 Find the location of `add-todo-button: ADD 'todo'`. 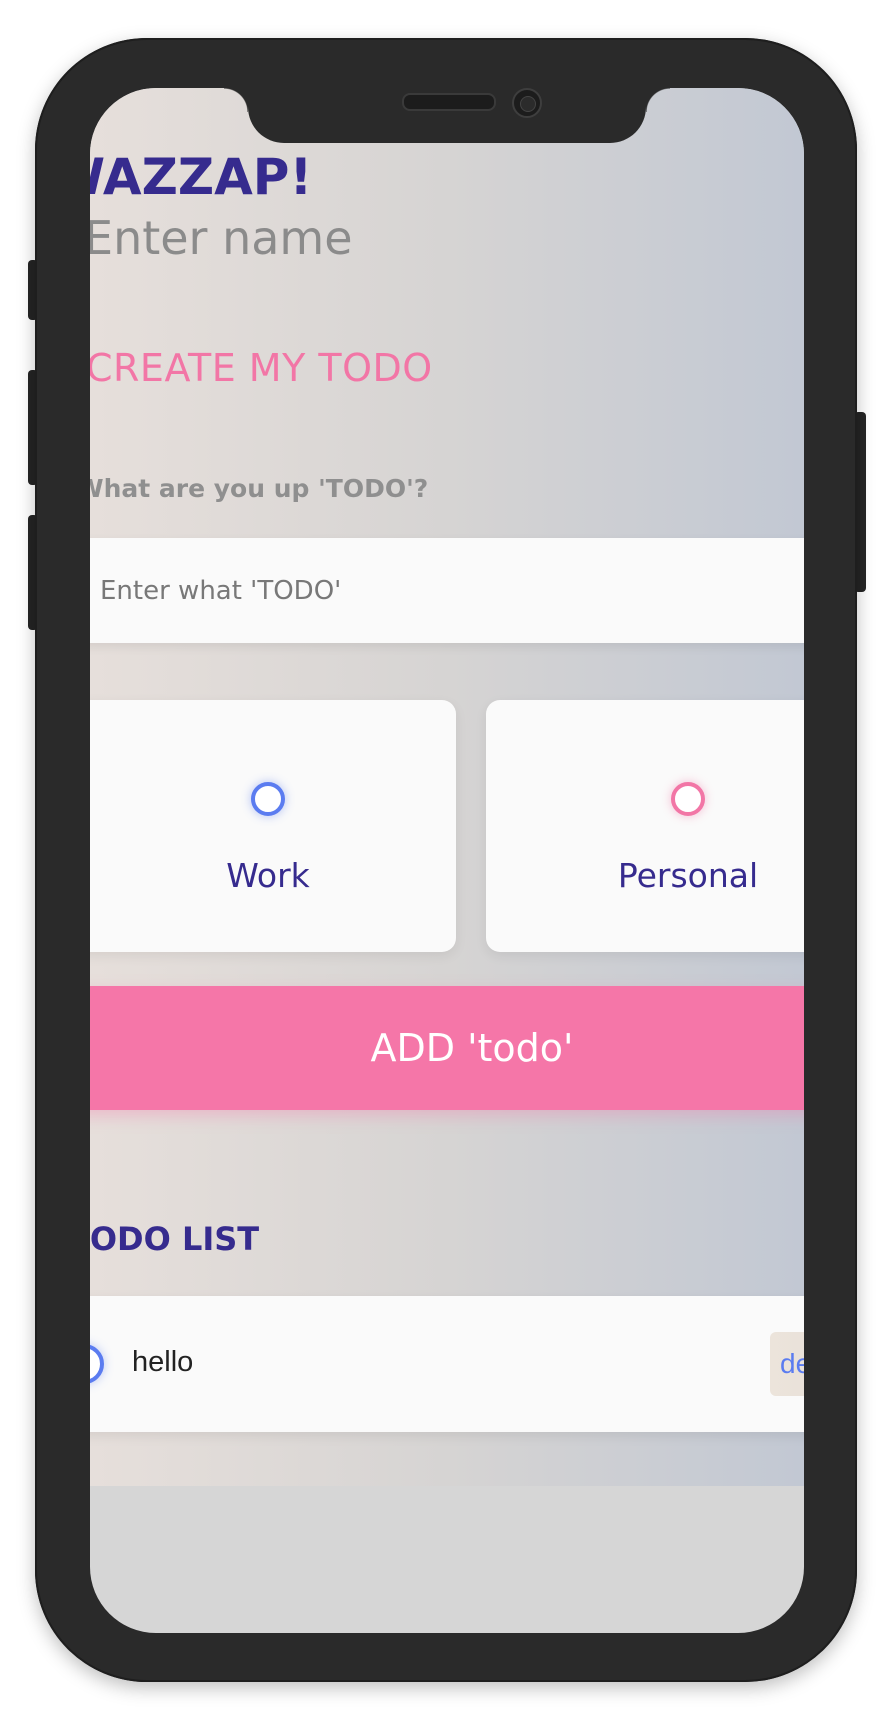

add-todo-button: ADD 'todo' is located at coordinates (447, 1048).